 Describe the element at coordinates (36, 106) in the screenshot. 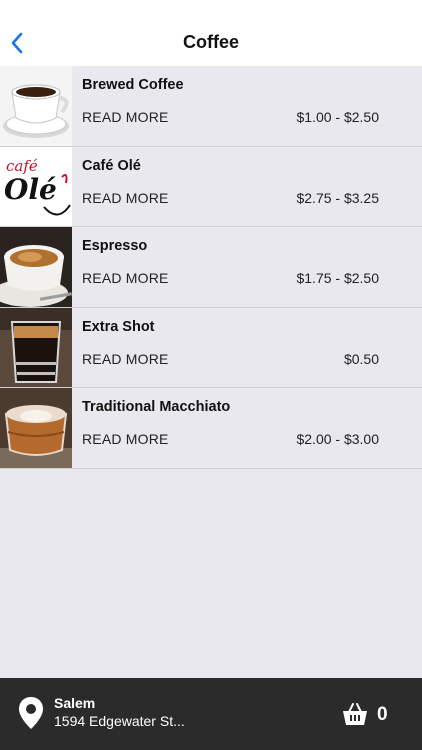

I see `brewed-coffee-image` at that location.